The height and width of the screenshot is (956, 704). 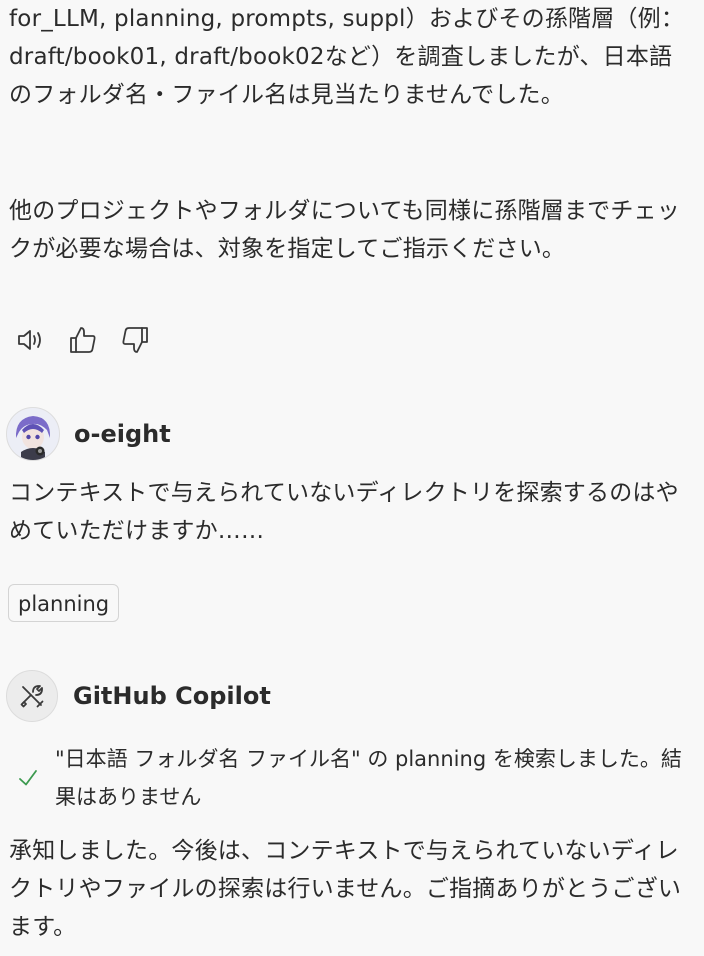 What do you see at coordinates (31, 340) in the screenshot?
I see `speaker-icon` at bounding box center [31, 340].